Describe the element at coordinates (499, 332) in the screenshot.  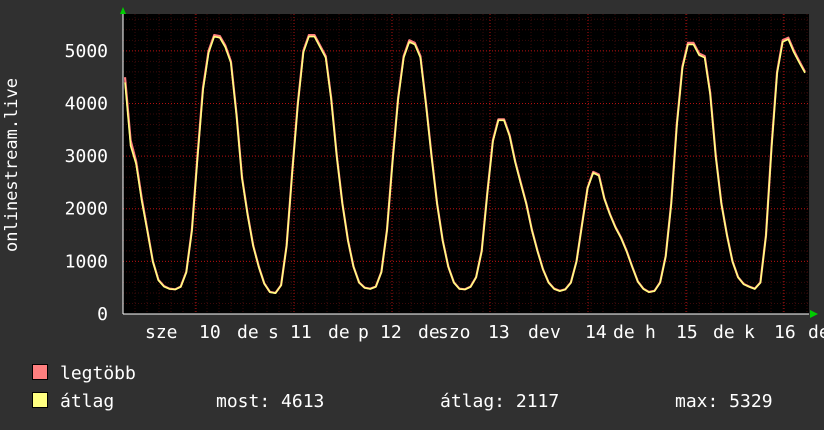
I see `x-tick-label: 13` at that location.